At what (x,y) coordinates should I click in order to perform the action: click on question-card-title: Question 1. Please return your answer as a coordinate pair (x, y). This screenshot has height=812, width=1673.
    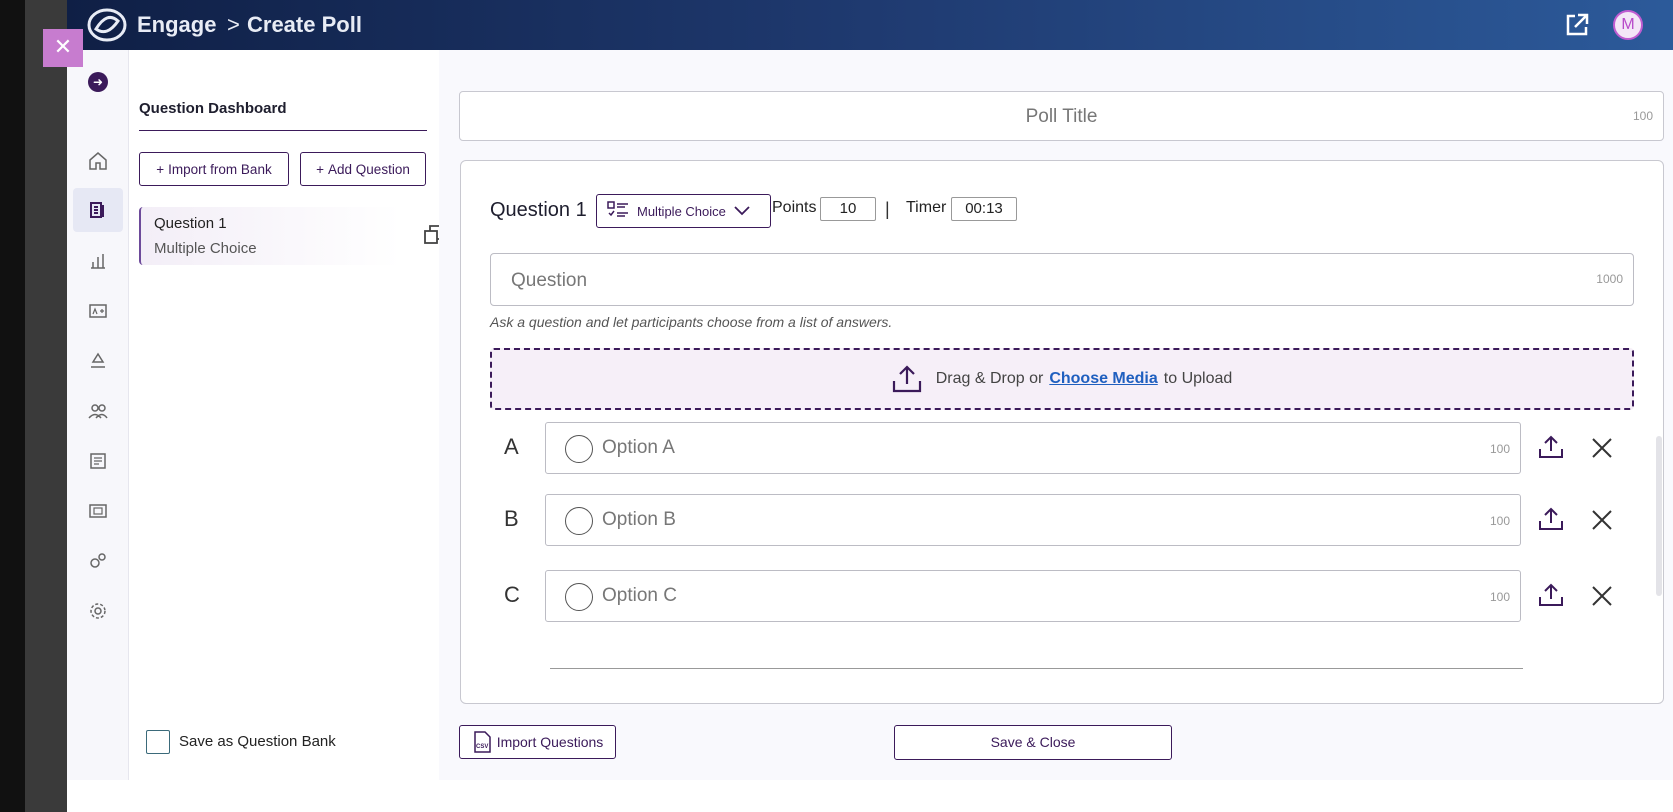
    Looking at the image, I should click on (190, 223).